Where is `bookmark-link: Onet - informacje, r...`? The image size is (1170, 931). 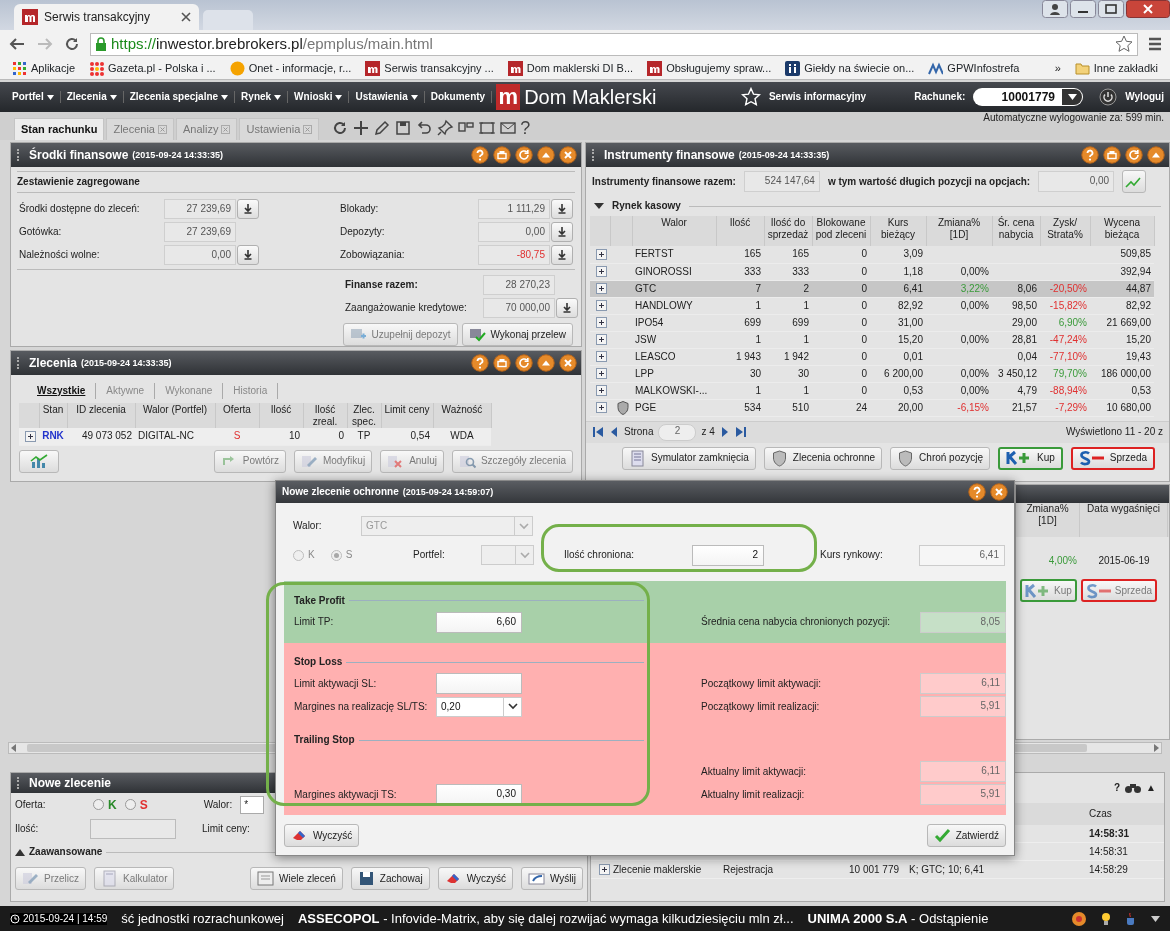 bookmark-link: Onet - informacje, r... is located at coordinates (290, 68).